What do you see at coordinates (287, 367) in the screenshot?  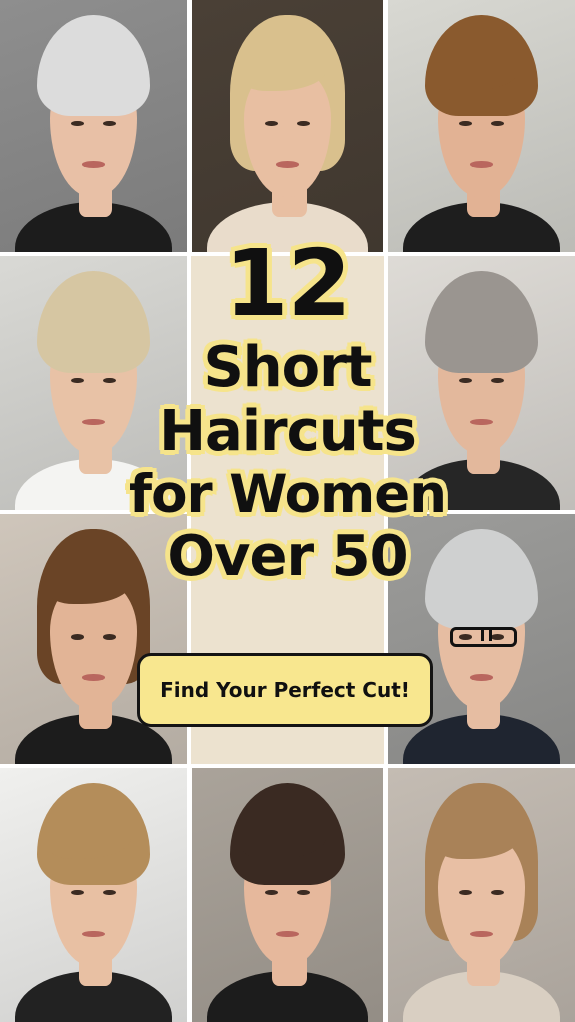 I see `headline-line-1: Short` at bounding box center [287, 367].